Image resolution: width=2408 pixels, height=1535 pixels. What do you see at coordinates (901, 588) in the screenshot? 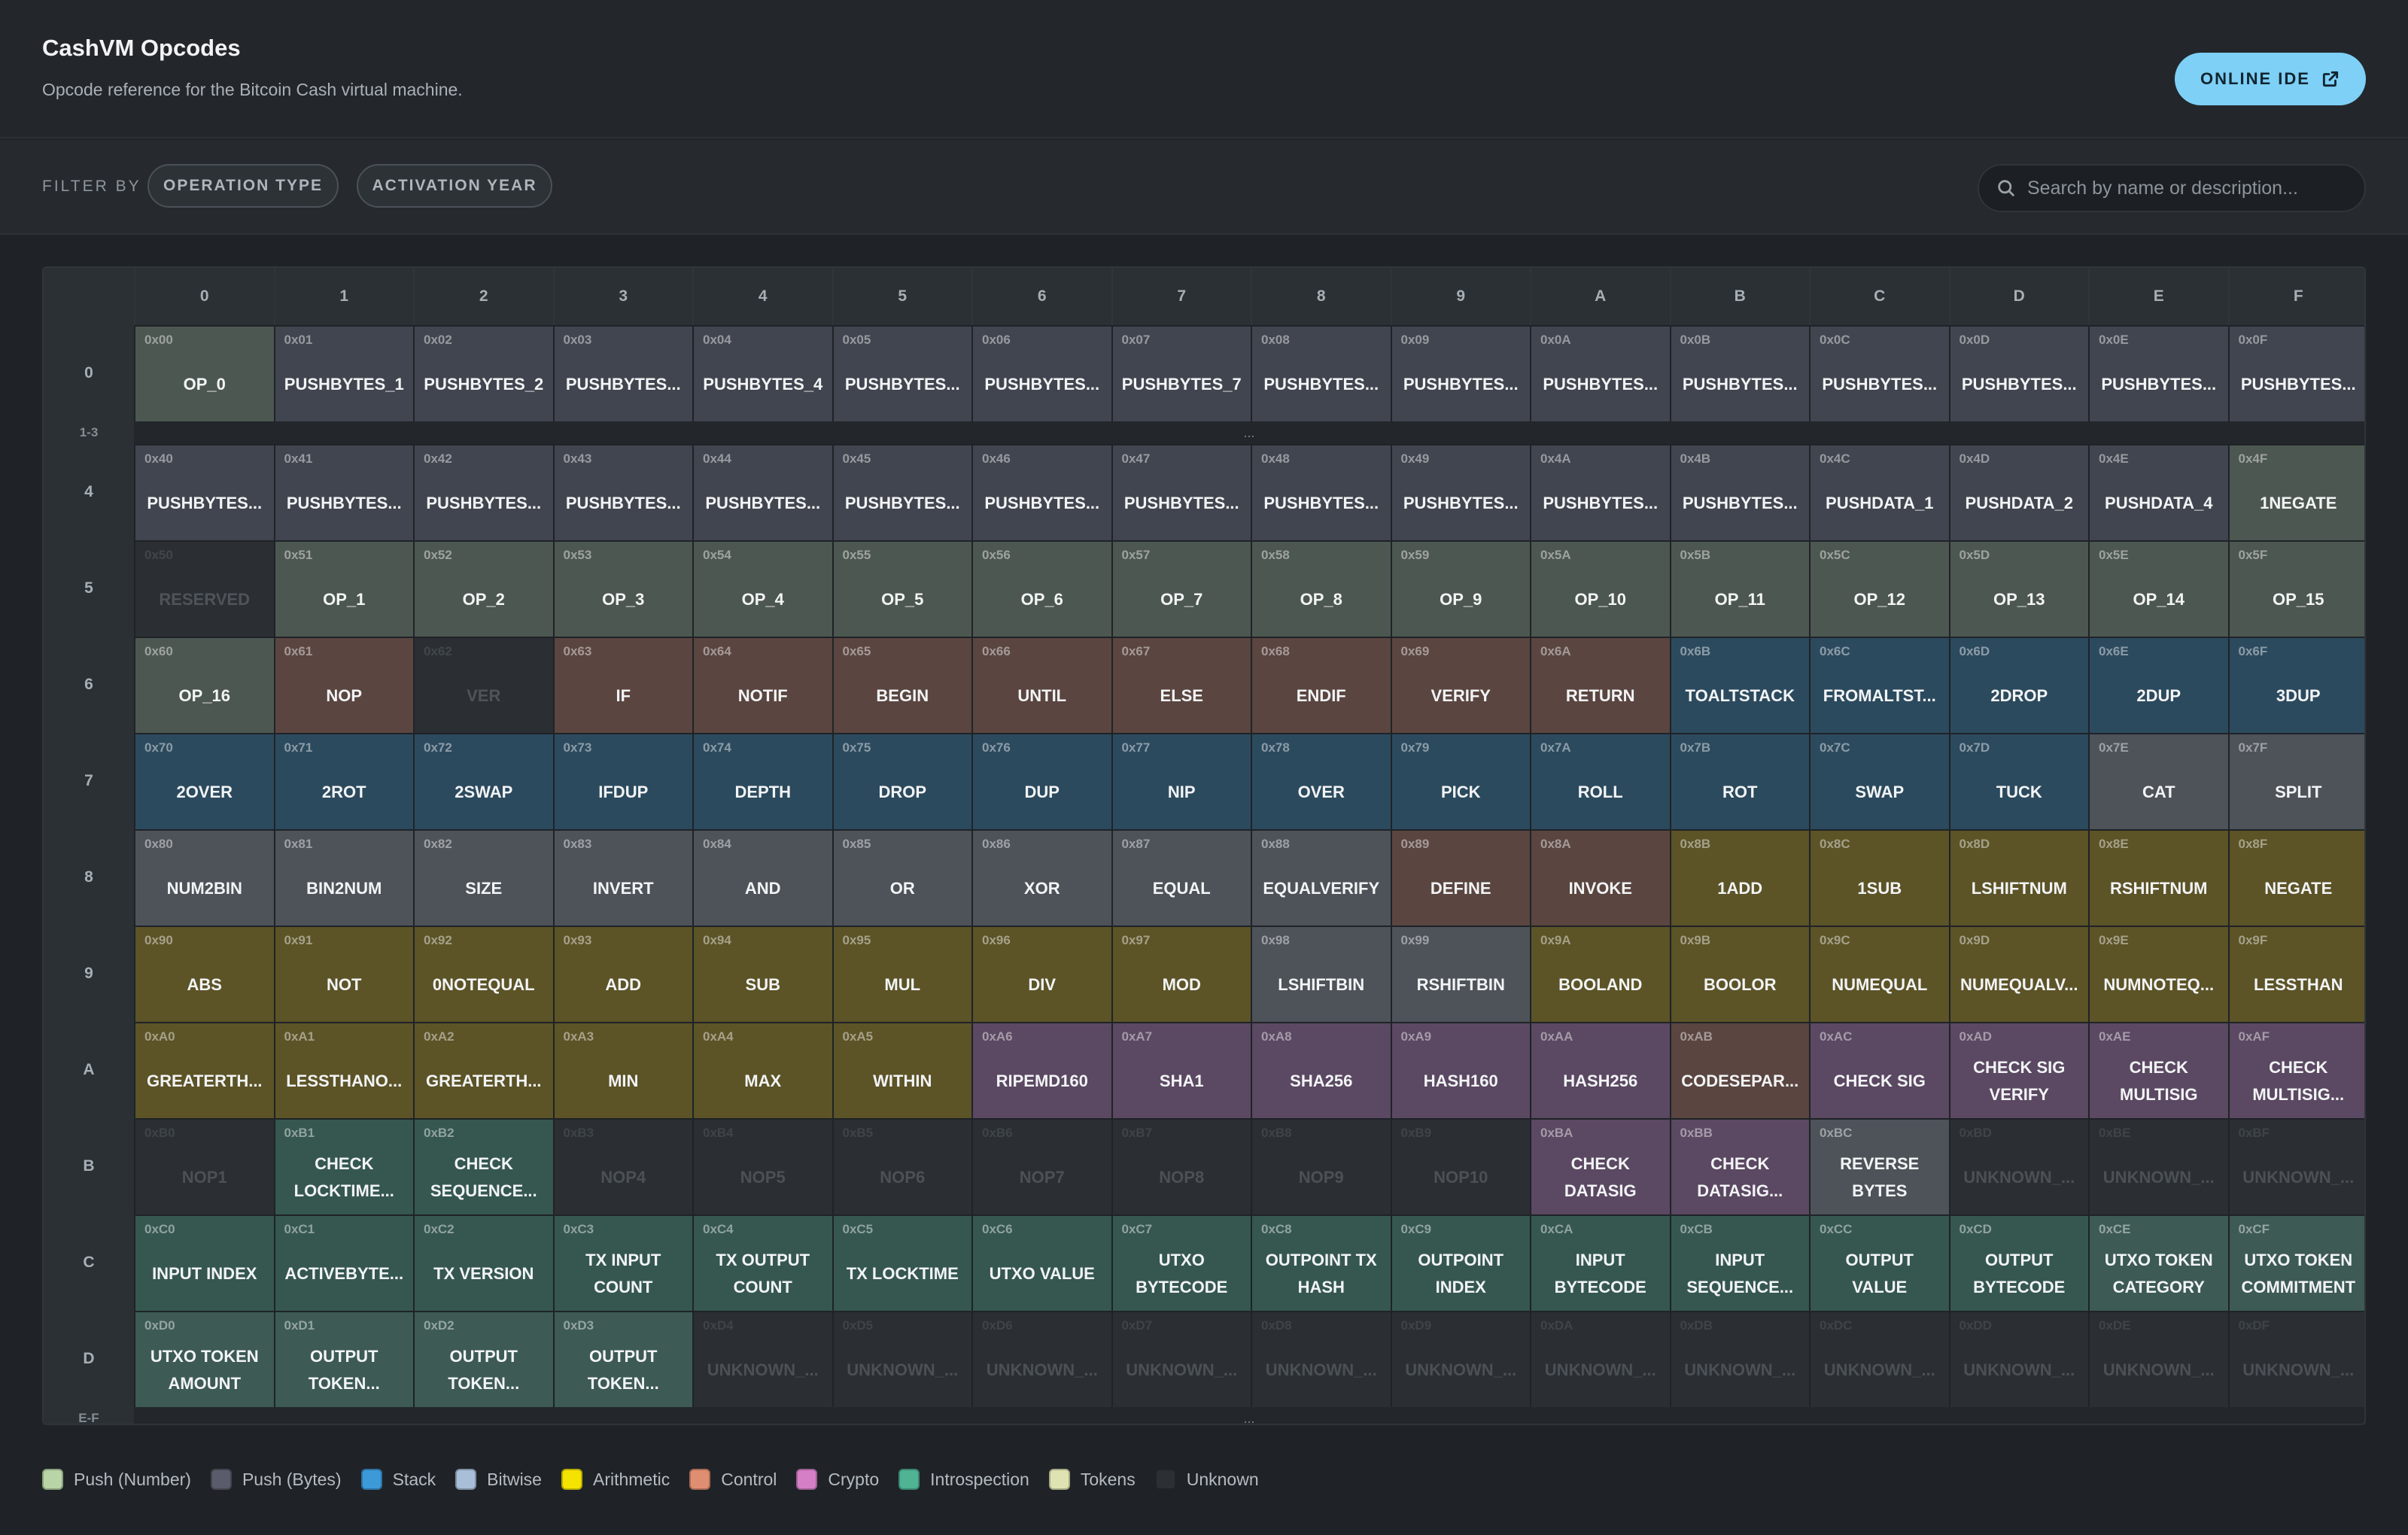
I see `opcode-cell: 0x55 OP_5` at bounding box center [901, 588].